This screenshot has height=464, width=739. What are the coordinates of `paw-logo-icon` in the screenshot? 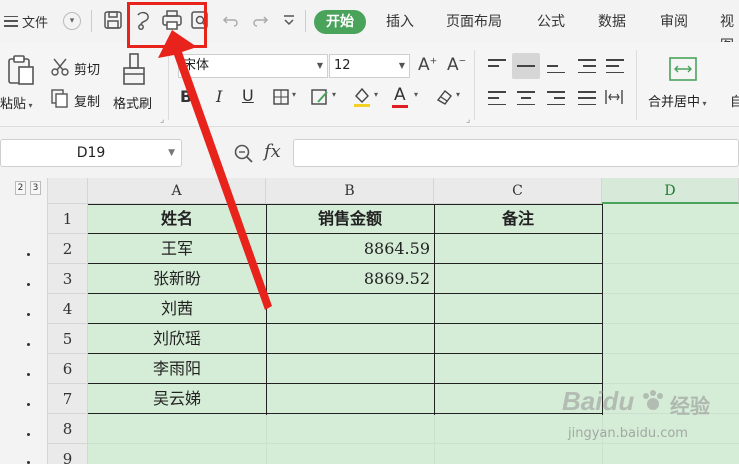 It's located at (653, 400).